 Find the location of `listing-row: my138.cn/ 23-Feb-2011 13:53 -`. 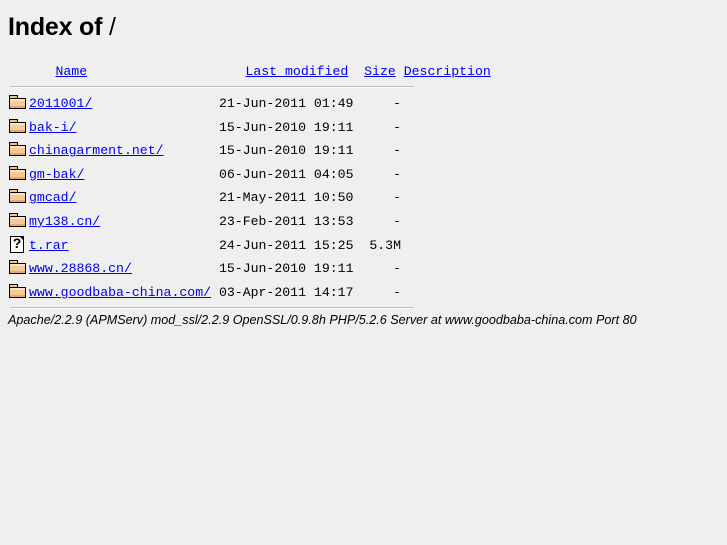

listing-row: my138.cn/ 23-Feb-2011 13:53 - is located at coordinates (363, 222).